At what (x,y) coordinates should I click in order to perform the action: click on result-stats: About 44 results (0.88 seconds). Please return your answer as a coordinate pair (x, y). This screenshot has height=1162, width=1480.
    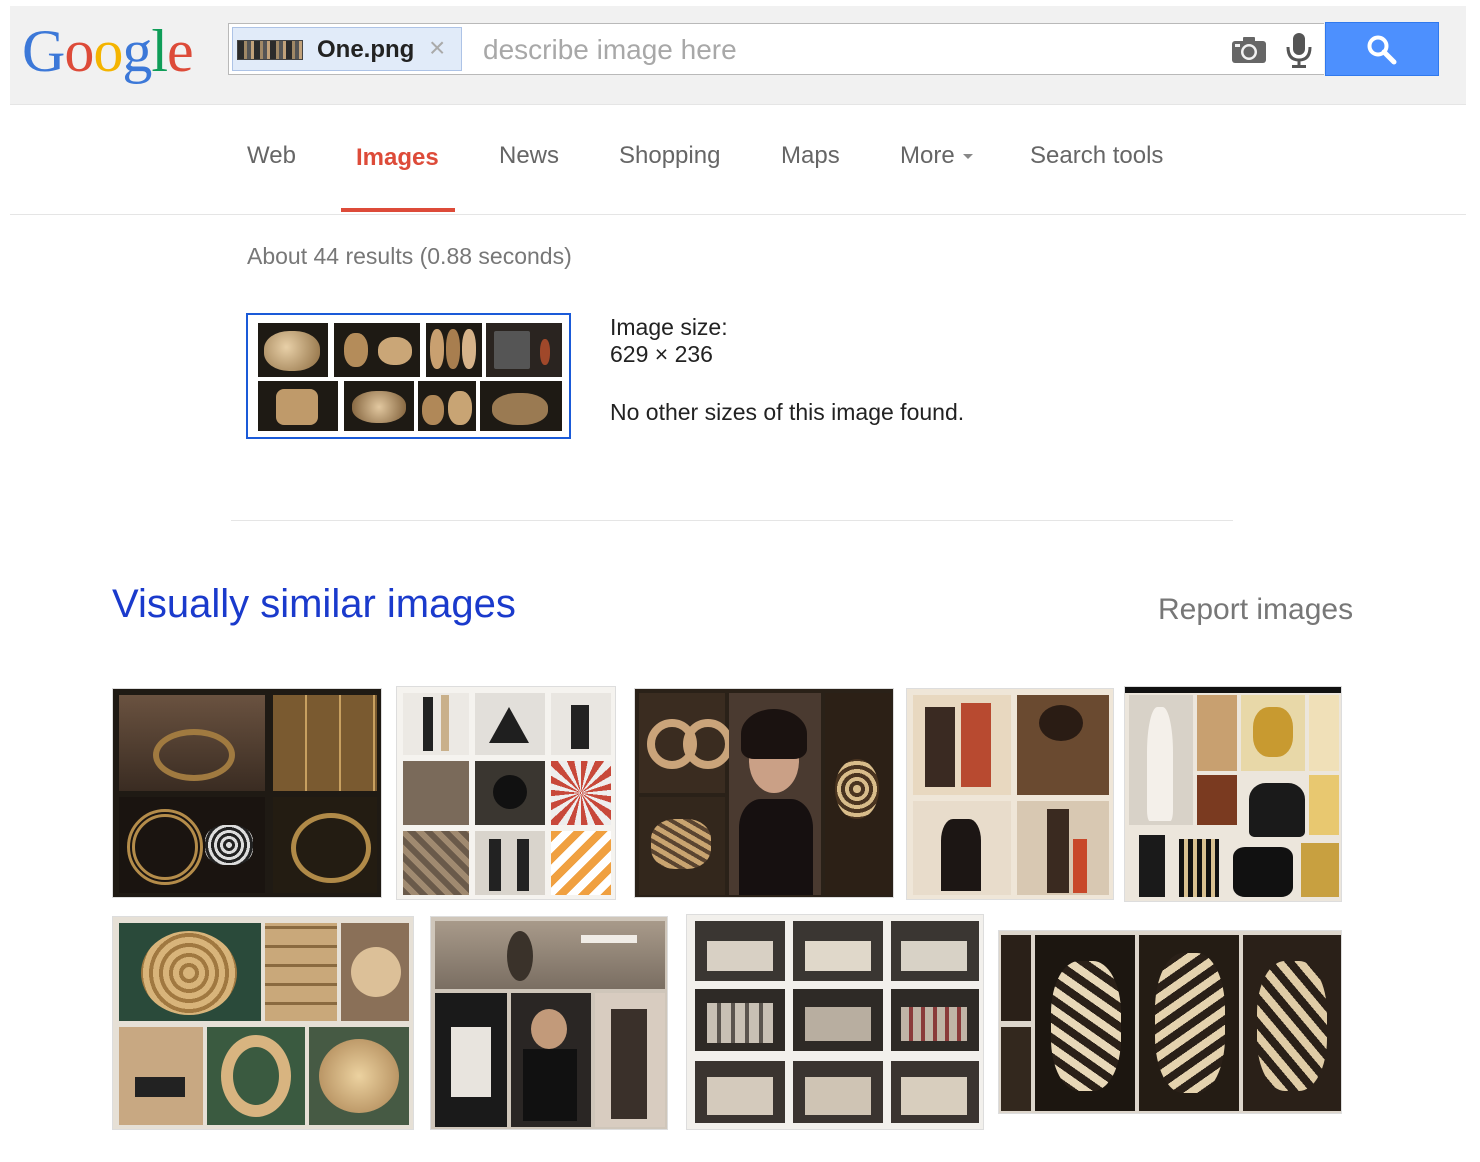
    Looking at the image, I should click on (409, 256).